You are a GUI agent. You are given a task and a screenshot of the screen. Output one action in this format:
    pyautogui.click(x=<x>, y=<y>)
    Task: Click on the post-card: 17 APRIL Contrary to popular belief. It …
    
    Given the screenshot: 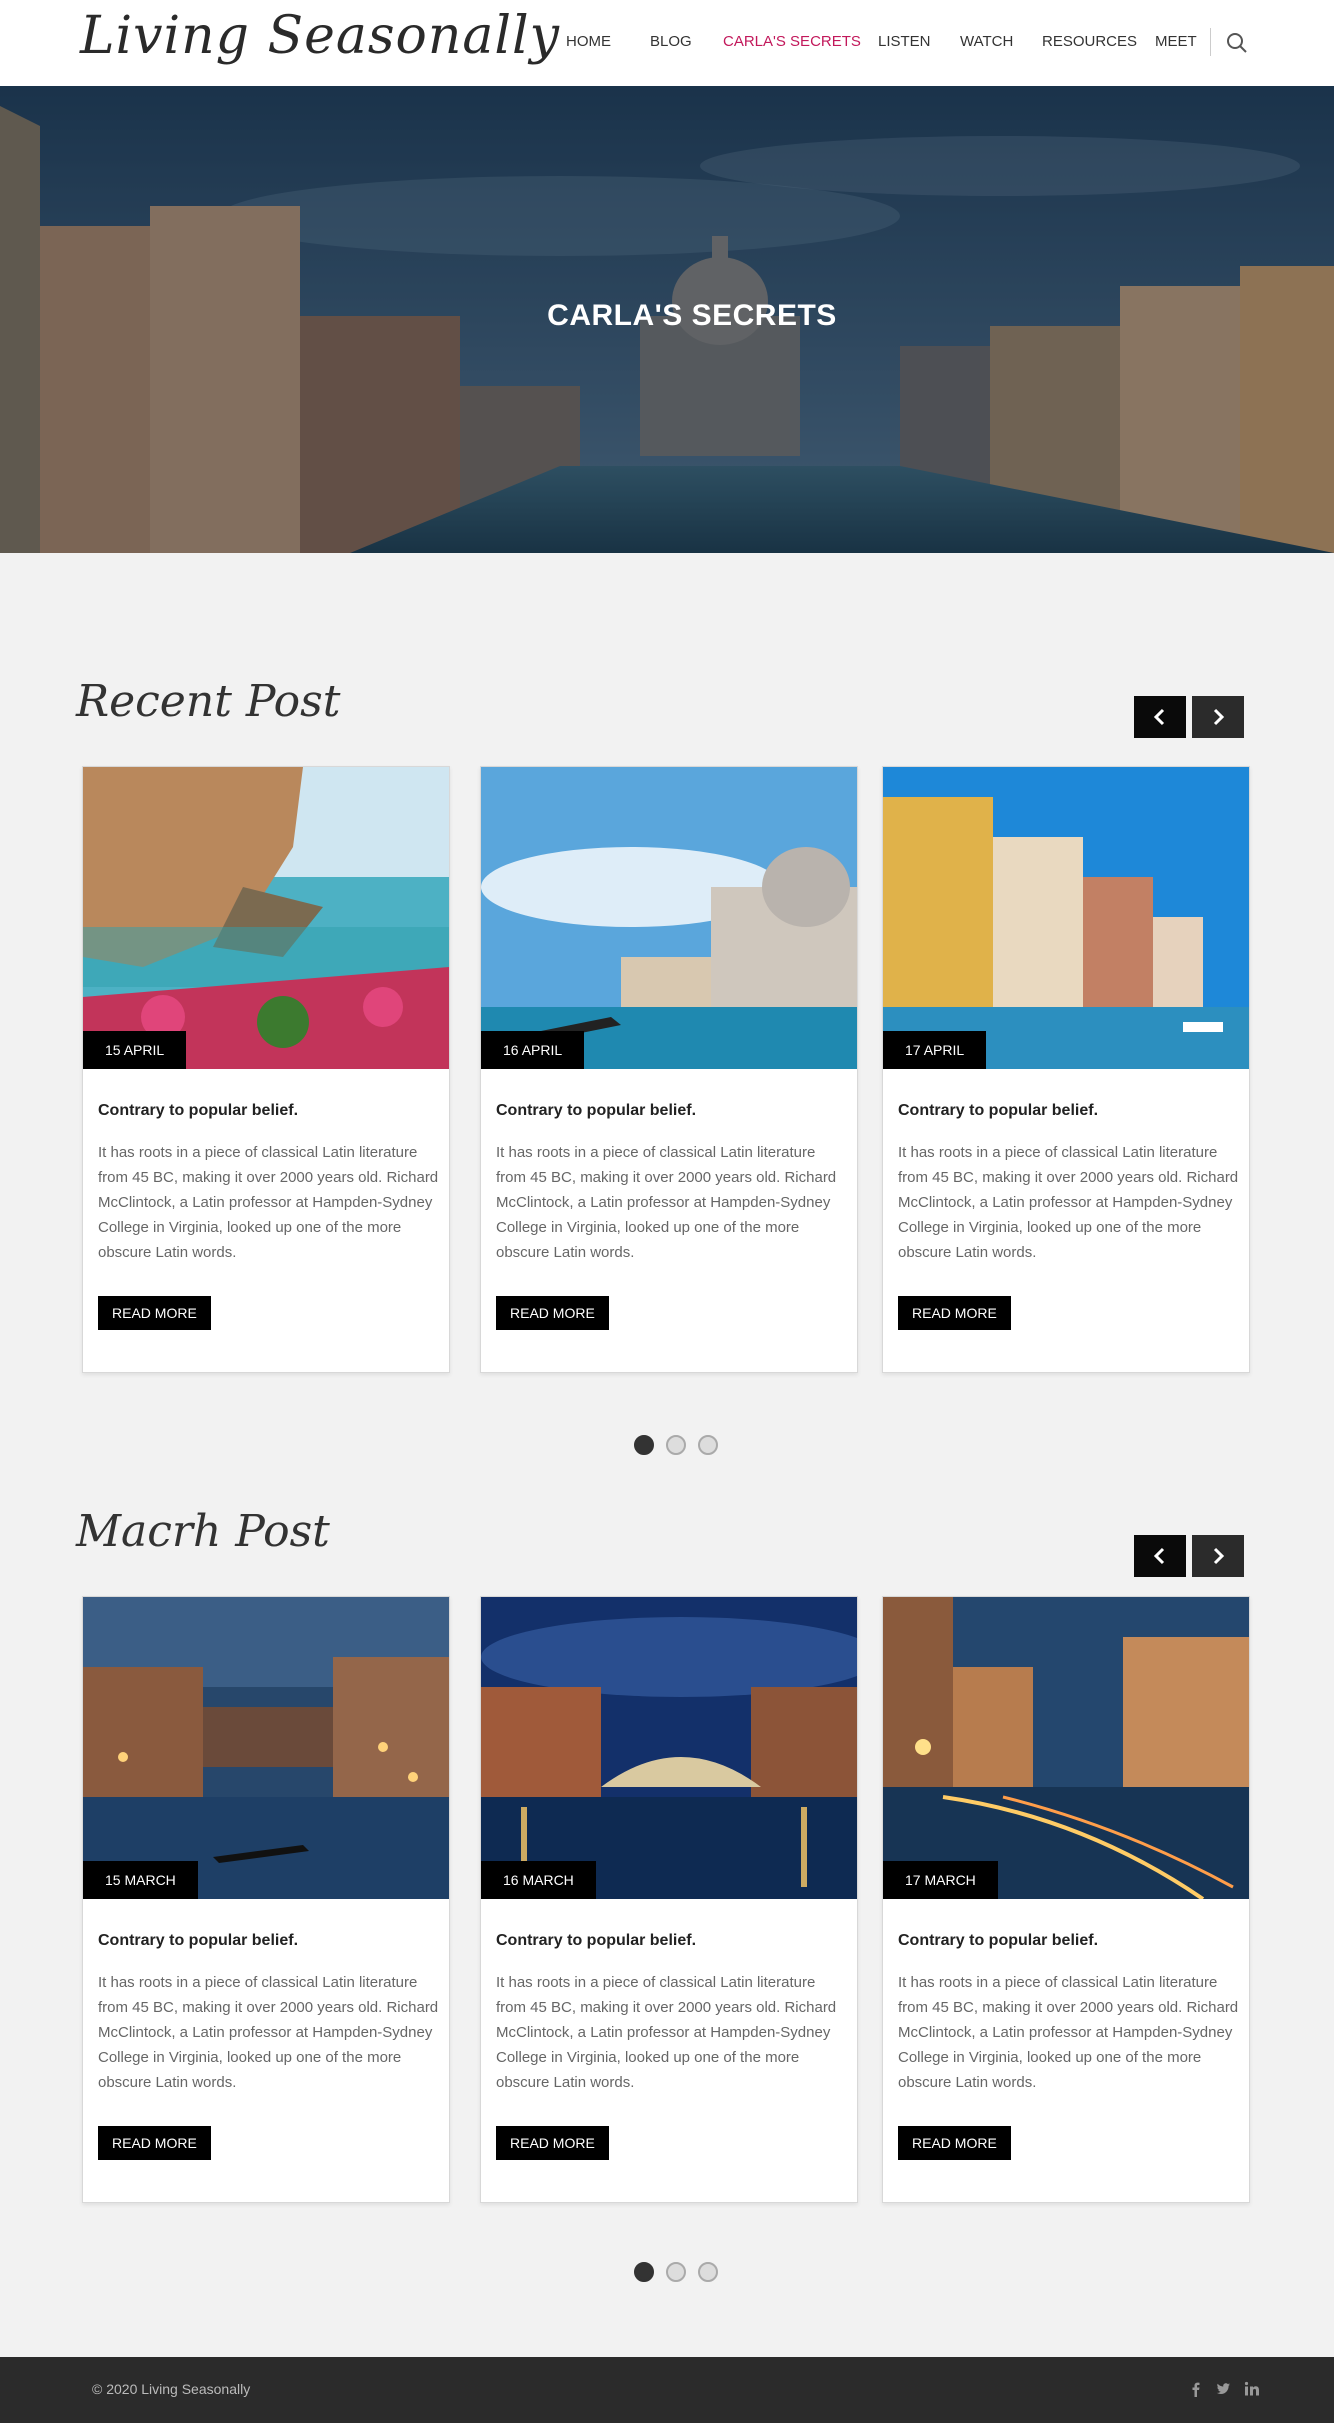 What is the action you would take?
    pyautogui.click(x=1066, y=1069)
    